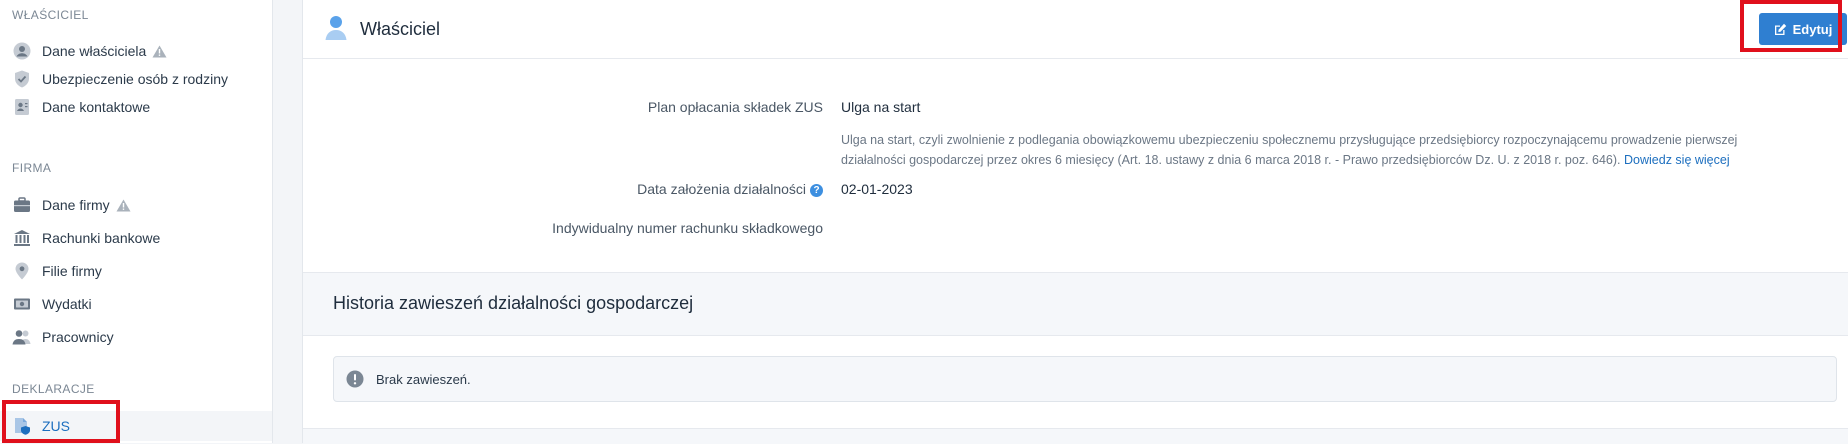 The image size is (1848, 444). I want to click on banknote-icon, so click(22, 304).